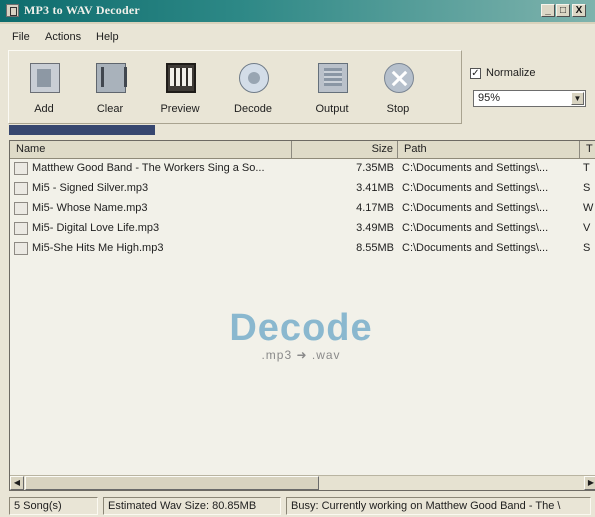 The height and width of the screenshot is (517, 595). I want to click on watermark-subtitle: .mp3 ➜ .wav, so click(301, 355).